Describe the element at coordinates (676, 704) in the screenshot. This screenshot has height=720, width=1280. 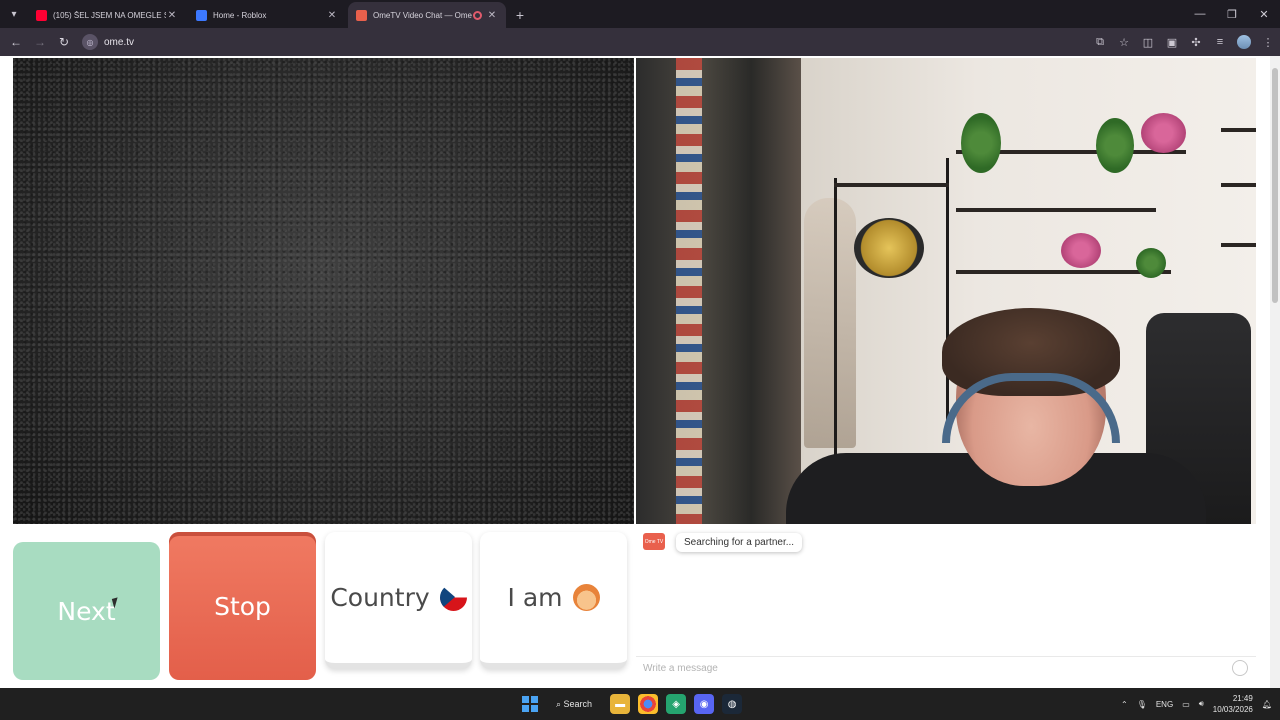
I see `app-icon: ◈` at that location.